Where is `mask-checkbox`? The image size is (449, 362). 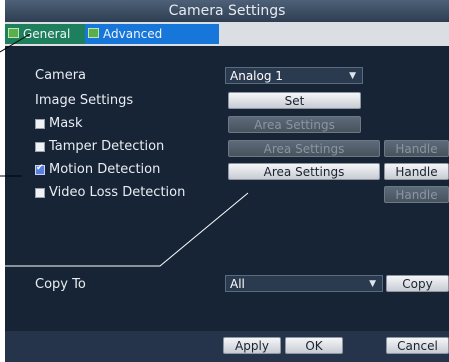
mask-checkbox is located at coordinates (40, 124).